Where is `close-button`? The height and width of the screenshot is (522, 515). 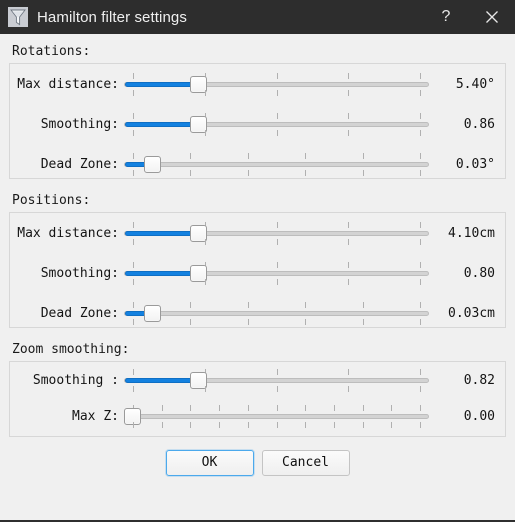
close-button is located at coordinates (492, 17).